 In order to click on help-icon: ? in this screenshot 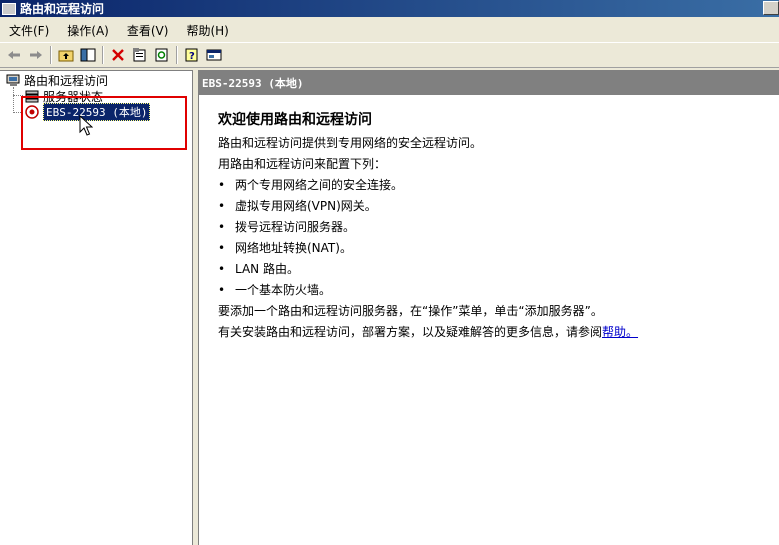, I will do `click(191, 55)`.